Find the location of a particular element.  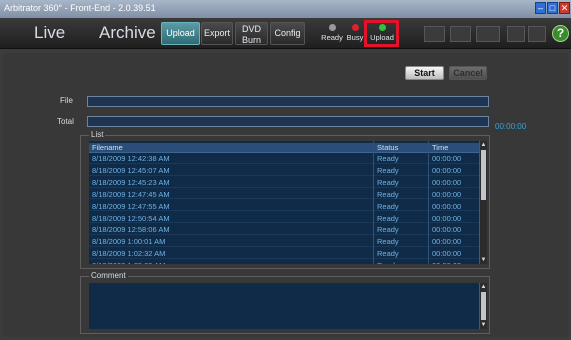

help-button: ? is located at coordinates (560, 33).